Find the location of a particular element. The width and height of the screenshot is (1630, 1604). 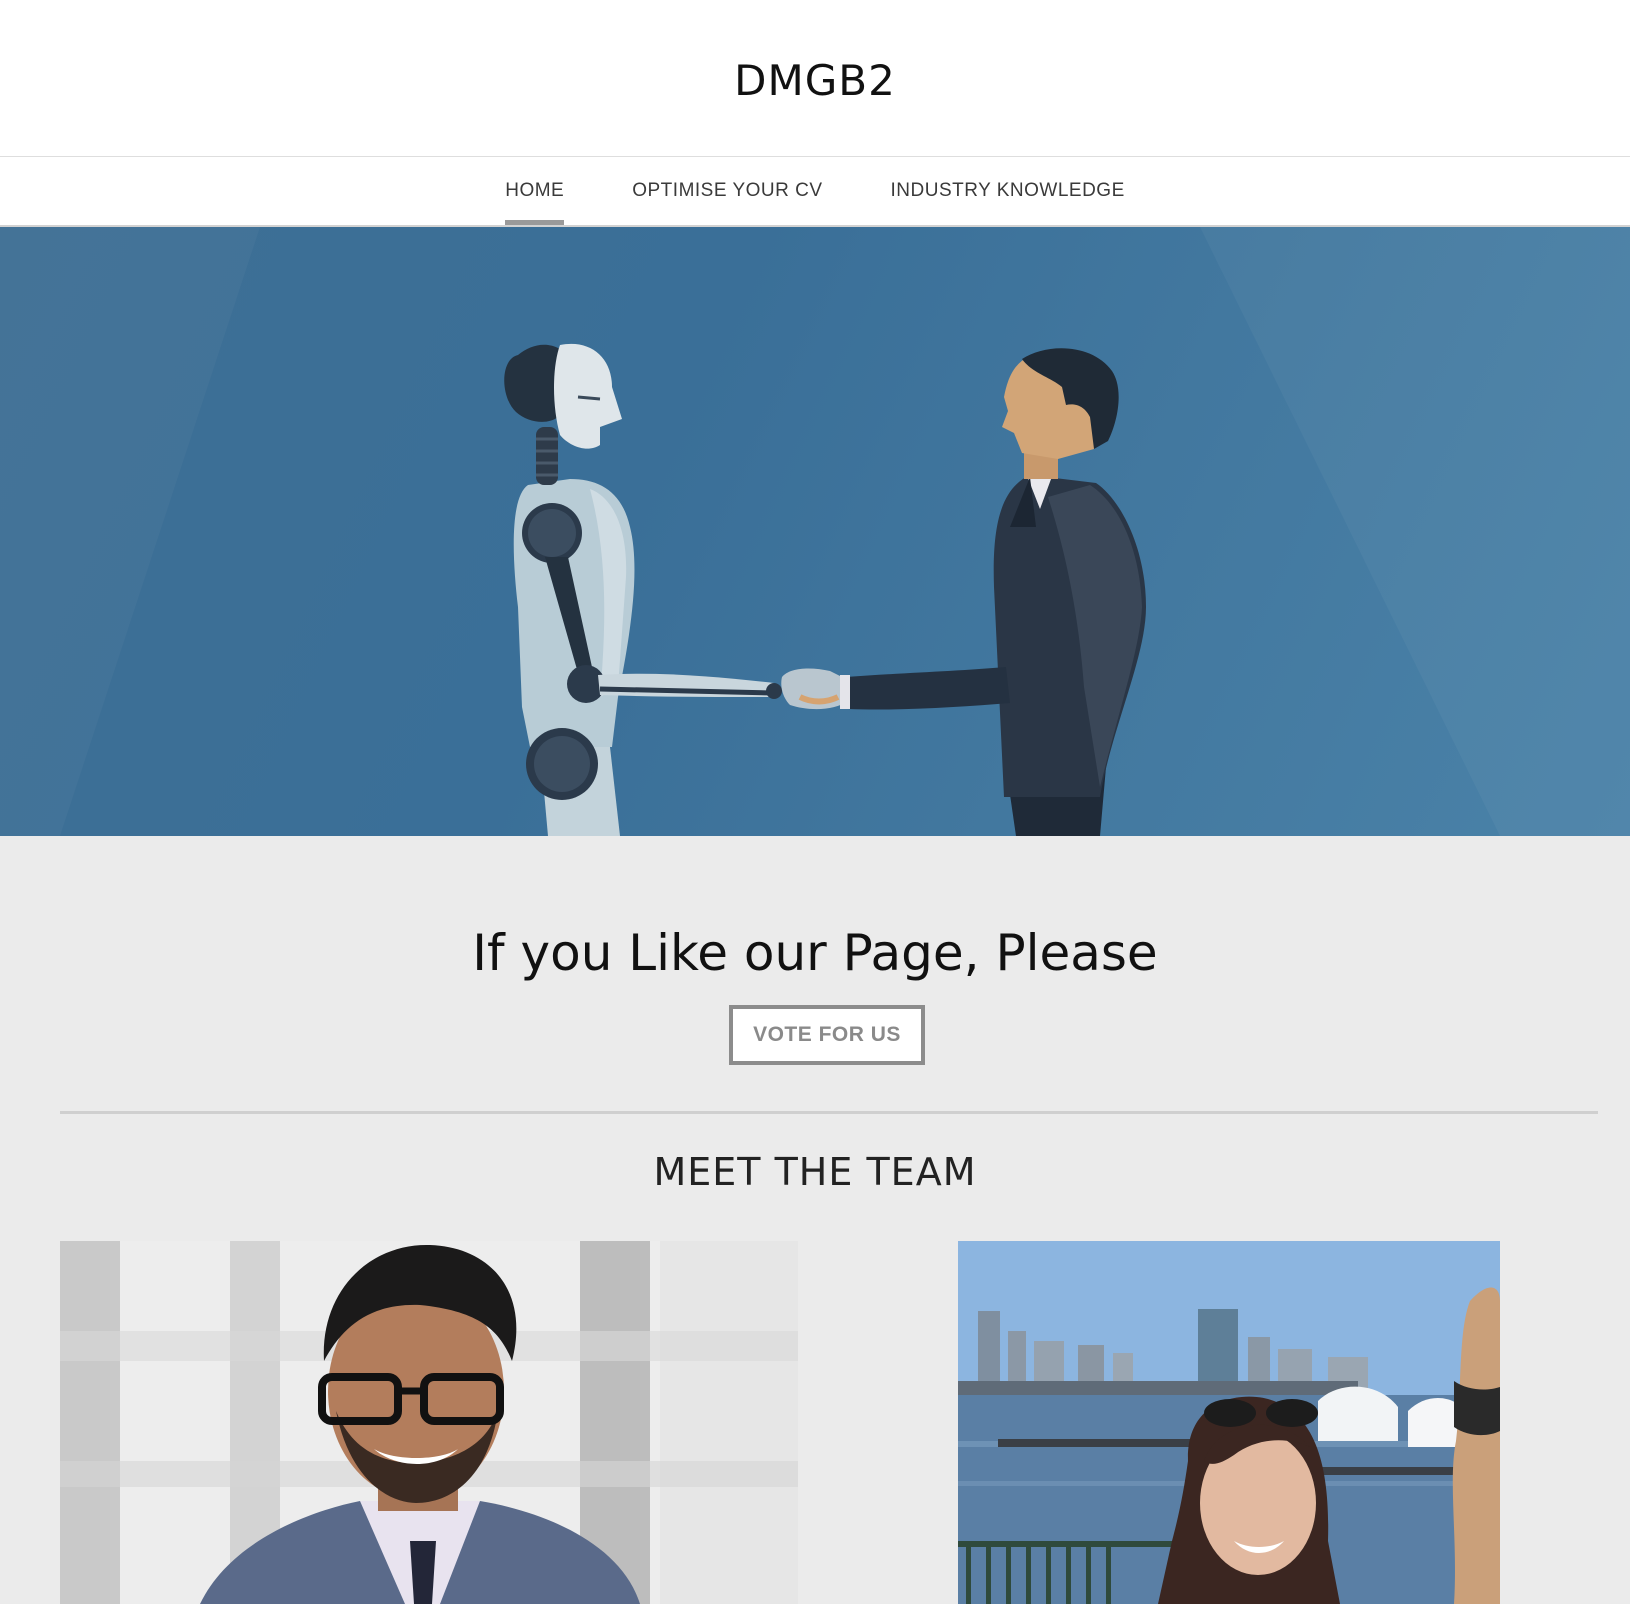

nav-item-optimise-cv: OPTIMISE YOUR CV is located at coordinates (727, 191).